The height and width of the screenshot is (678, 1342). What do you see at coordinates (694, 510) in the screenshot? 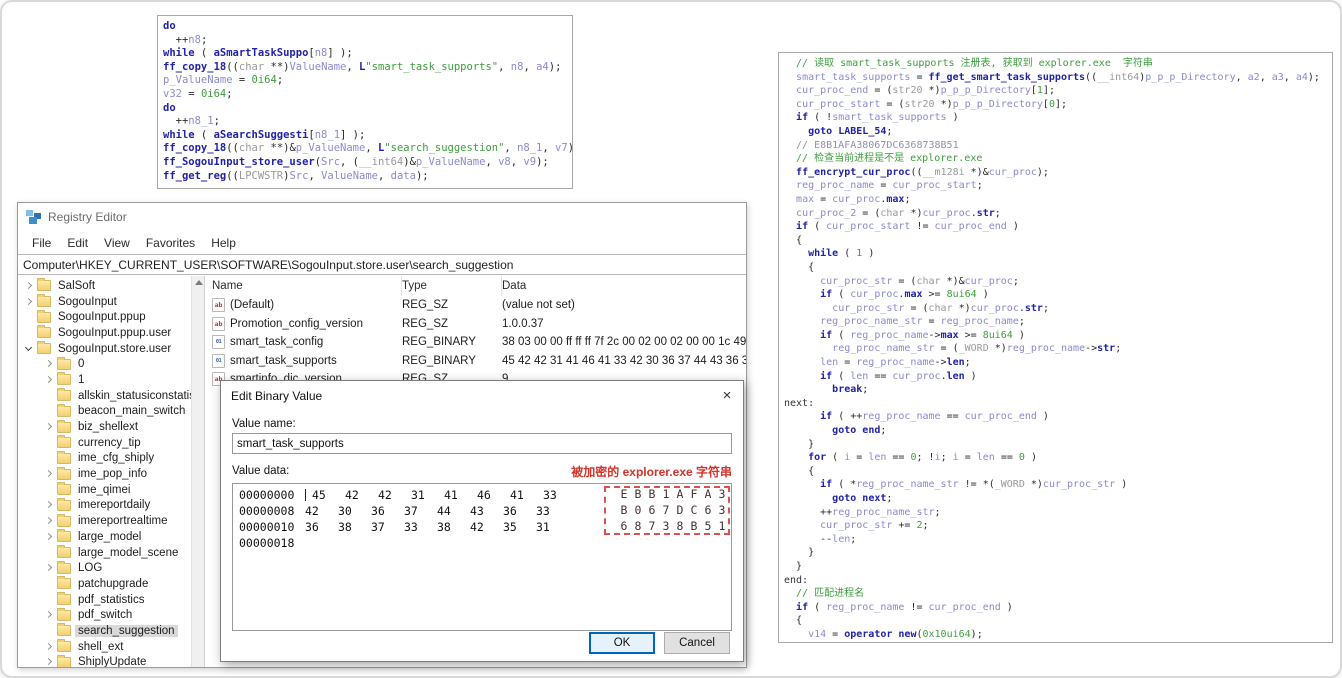
I see `ascii-char: C` at bounding box center [694, 510].